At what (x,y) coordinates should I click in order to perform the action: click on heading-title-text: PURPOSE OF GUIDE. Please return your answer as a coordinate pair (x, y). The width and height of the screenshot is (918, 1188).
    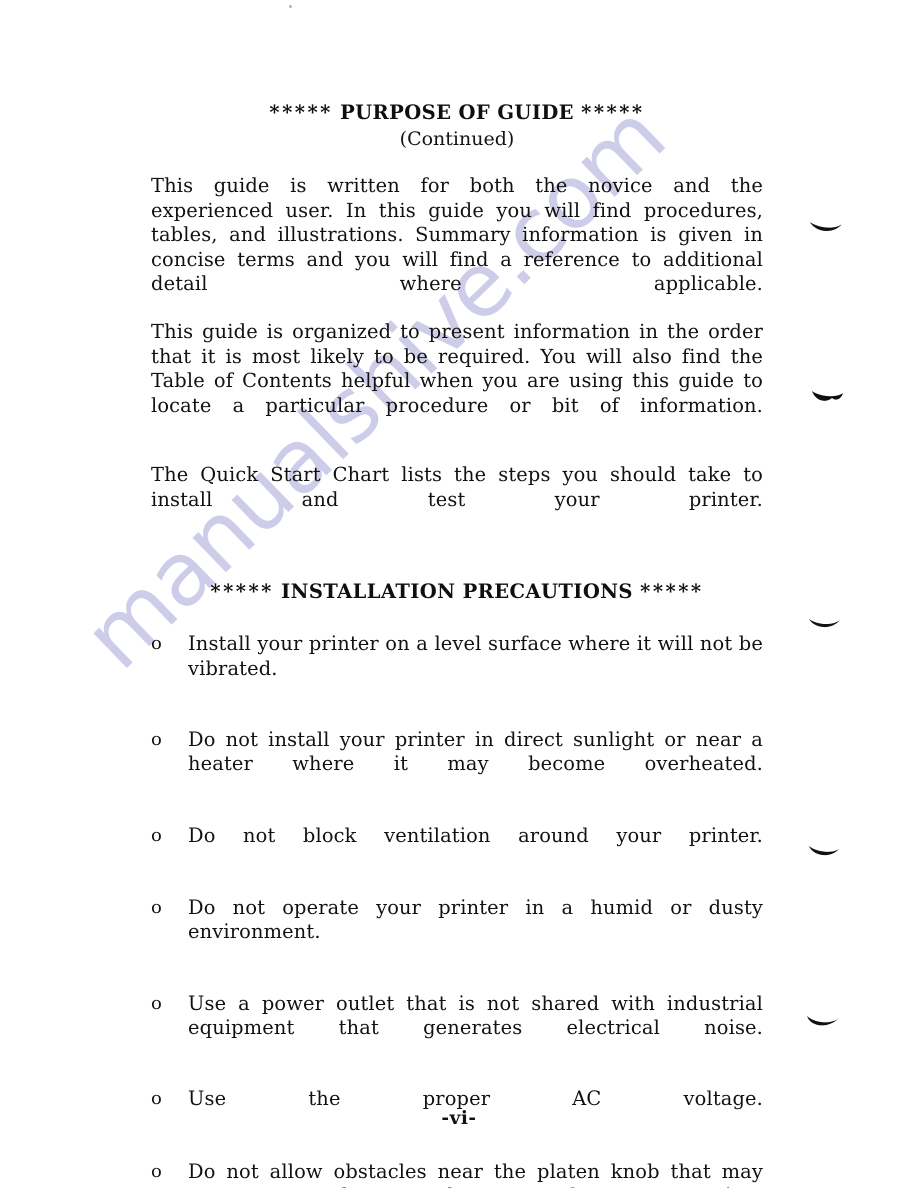
    Looking at the image, I should click on (457, 112).